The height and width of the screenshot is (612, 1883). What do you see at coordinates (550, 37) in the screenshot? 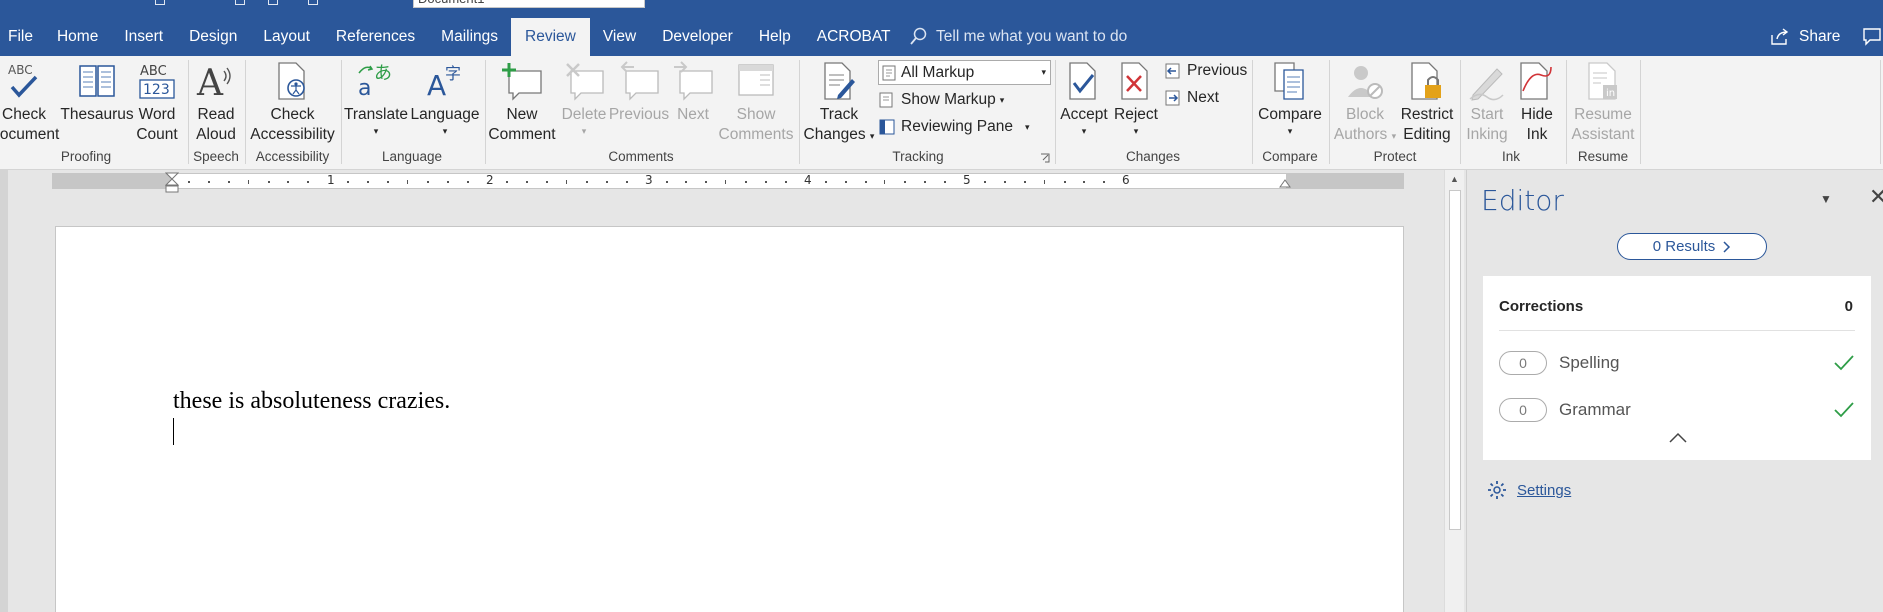
I see `tab-review: Review` at bounding box center [550, 37].